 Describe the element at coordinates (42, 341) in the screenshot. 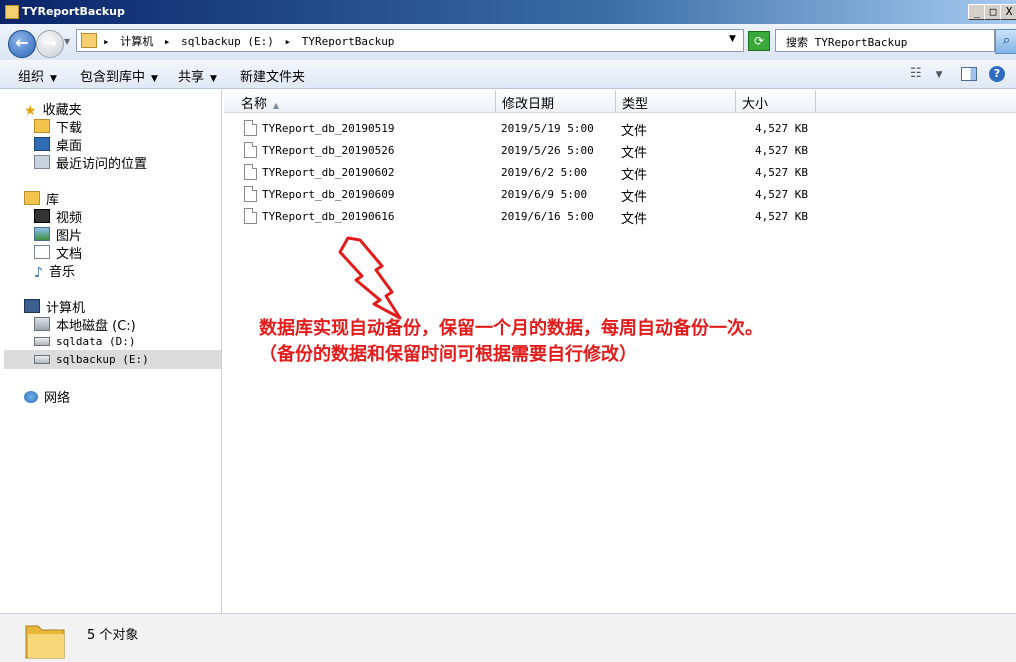

I see `drive-icon` at that location.